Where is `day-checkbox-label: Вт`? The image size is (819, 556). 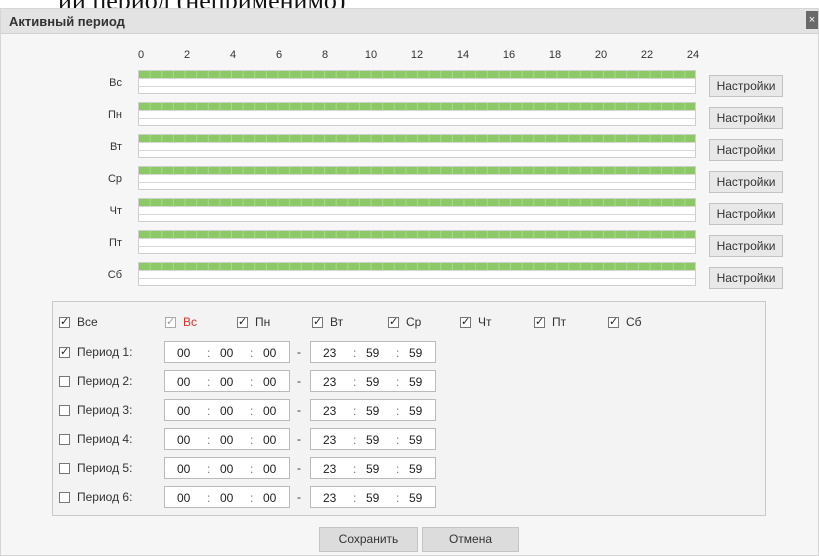
day-checkbox-label: Вт is located at coordinates (337, 322).